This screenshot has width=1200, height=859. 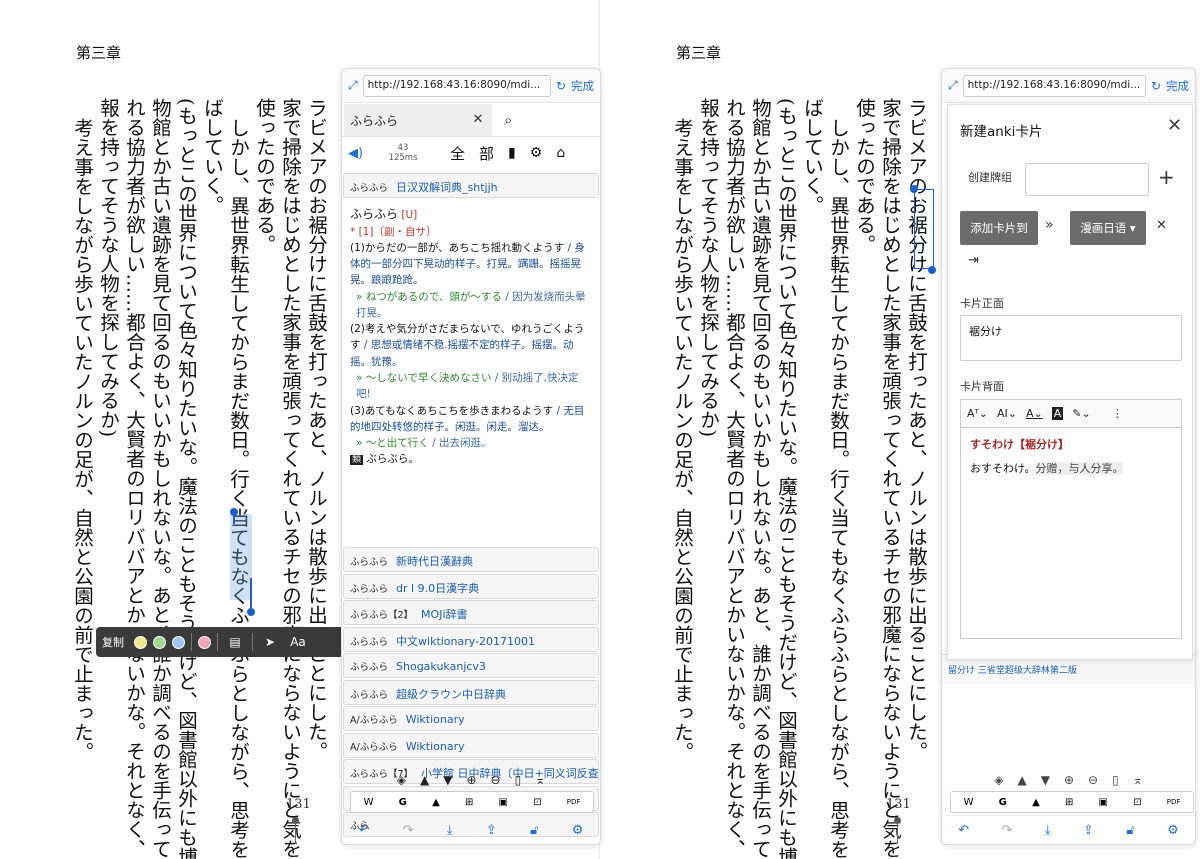 What do you see at coordinates (270, 642) in the screenshot?
I see `cursor-icon: ➤` at bounding box center [270, 642].